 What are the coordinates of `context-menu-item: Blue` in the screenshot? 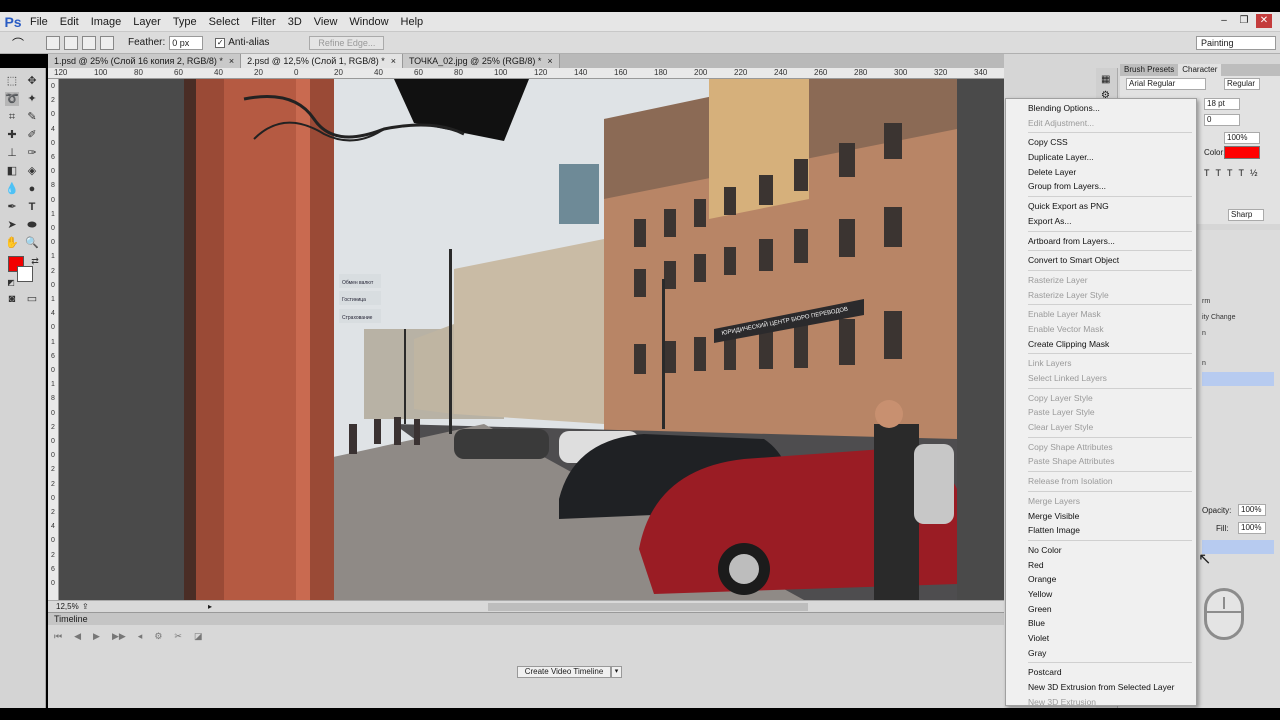 It's located at (1101, 623).